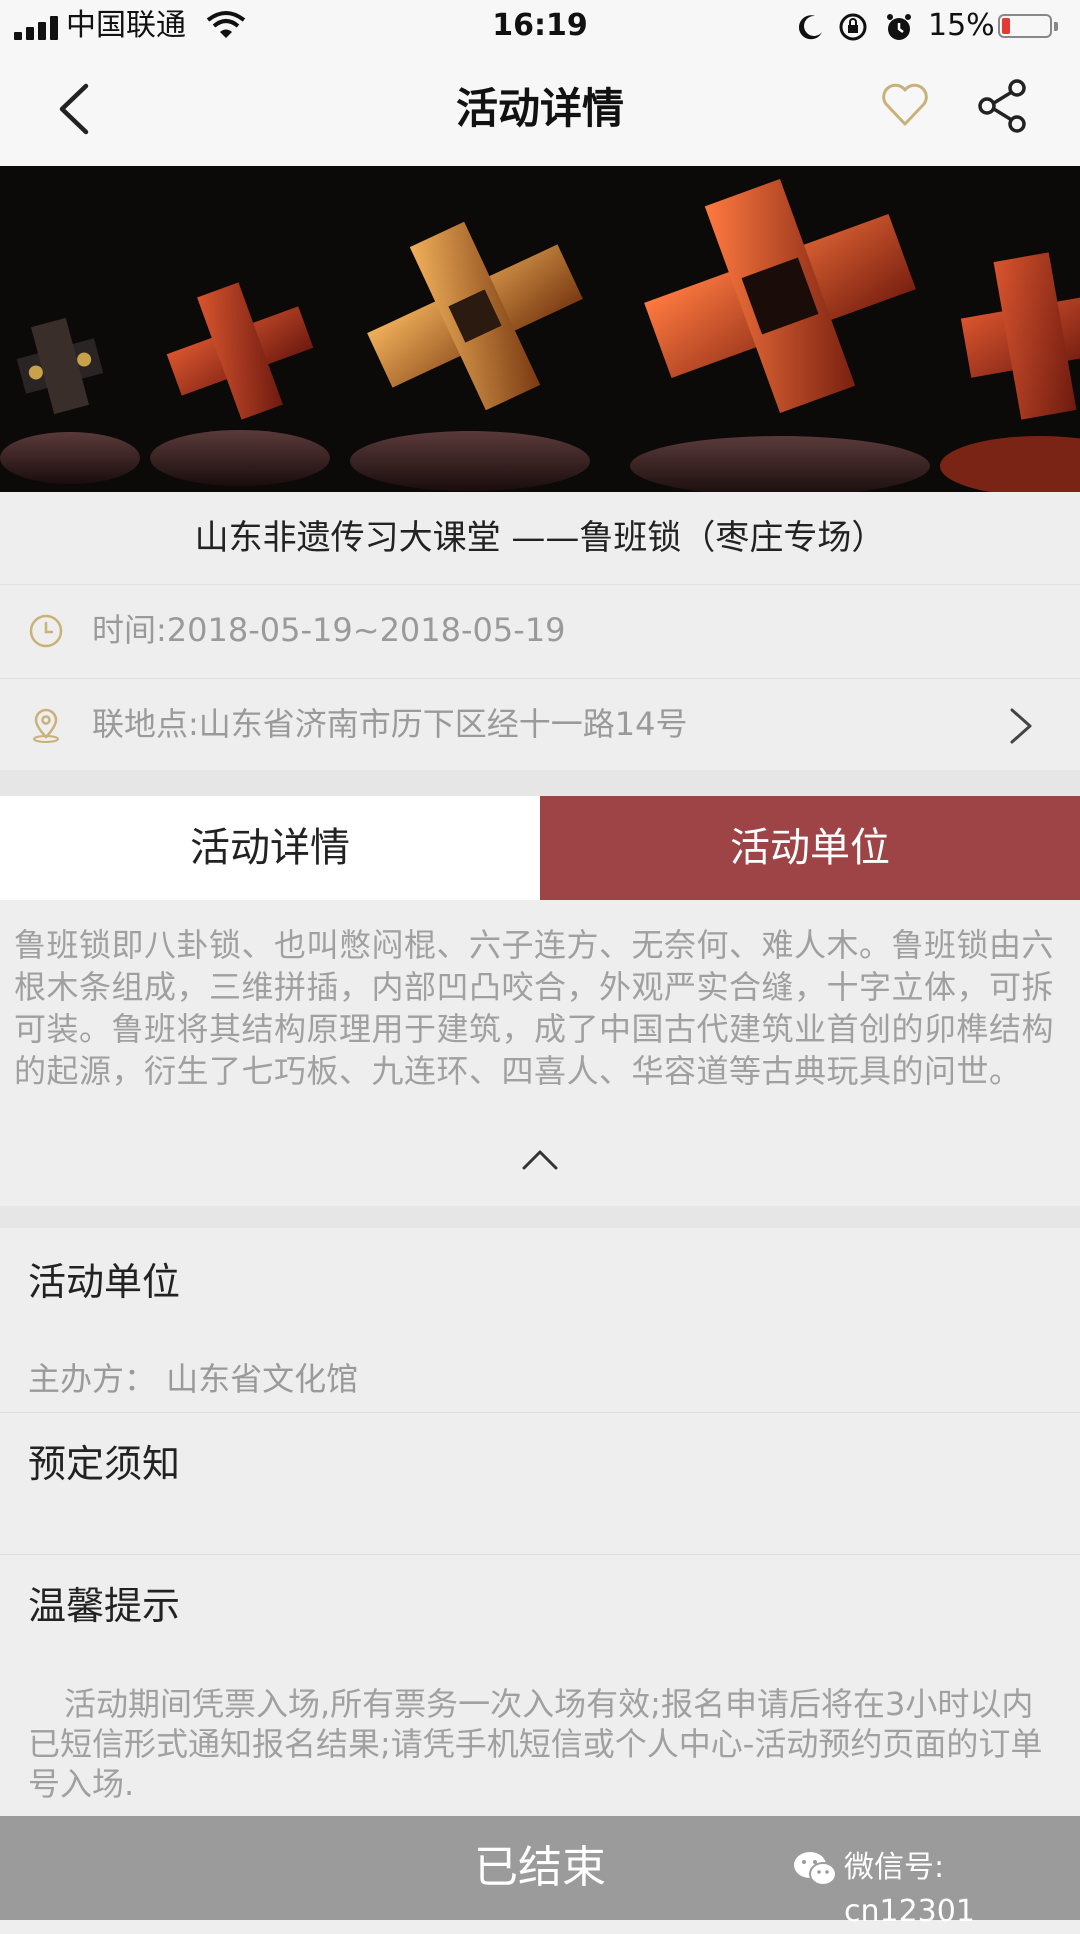 Image resolution: width=1080 pixels, height=1934 pixels. I want to click on organizer-text: 主办方： 山东省文化馆, so click(193, 1379).